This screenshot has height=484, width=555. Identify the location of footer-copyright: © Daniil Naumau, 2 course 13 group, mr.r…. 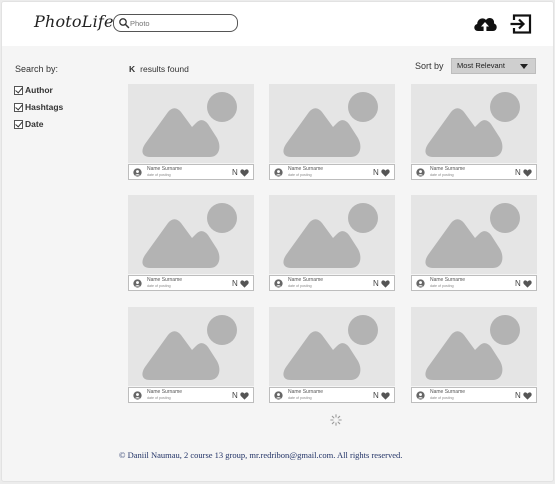
(261, 455).